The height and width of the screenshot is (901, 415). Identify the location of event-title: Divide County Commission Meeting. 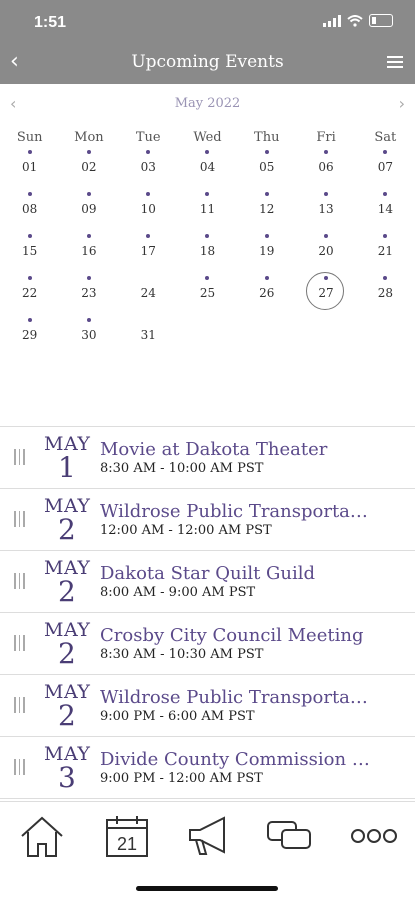
(237, 759).